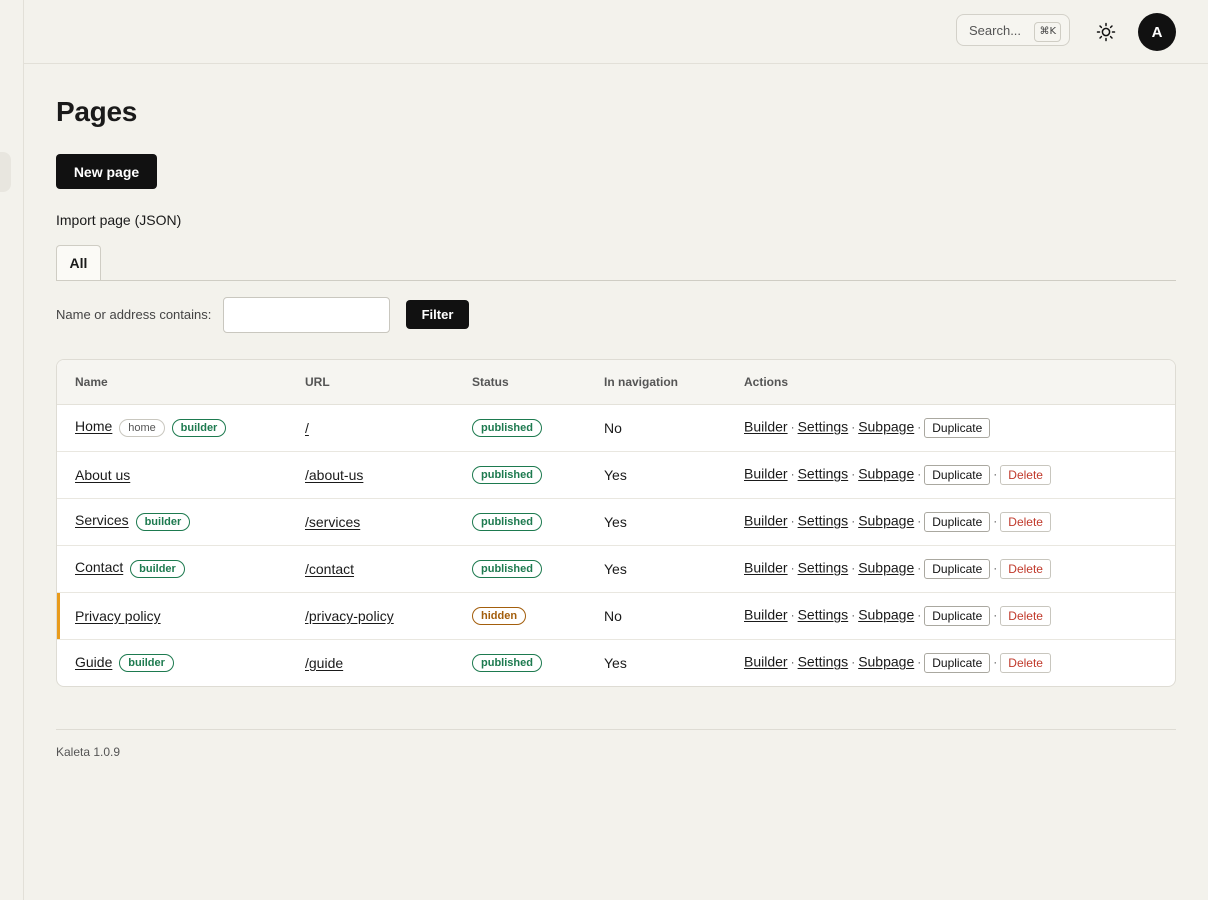  What do you see at coordinates (1013, 30) in the screenshot?
I see `search-button: Search... ⌘K` at bounding box center [1013, 30].